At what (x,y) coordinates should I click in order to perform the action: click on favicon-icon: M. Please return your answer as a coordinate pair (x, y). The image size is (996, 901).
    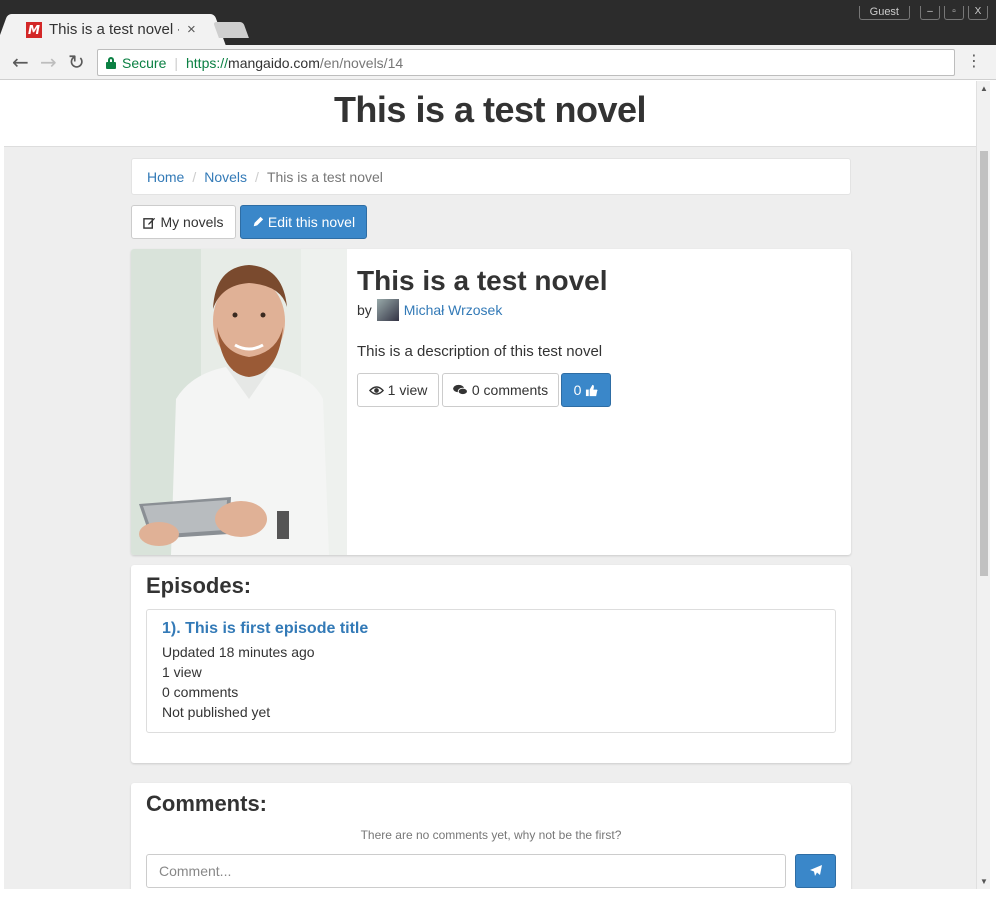
    Looking at the image, I should click on (34, 29).